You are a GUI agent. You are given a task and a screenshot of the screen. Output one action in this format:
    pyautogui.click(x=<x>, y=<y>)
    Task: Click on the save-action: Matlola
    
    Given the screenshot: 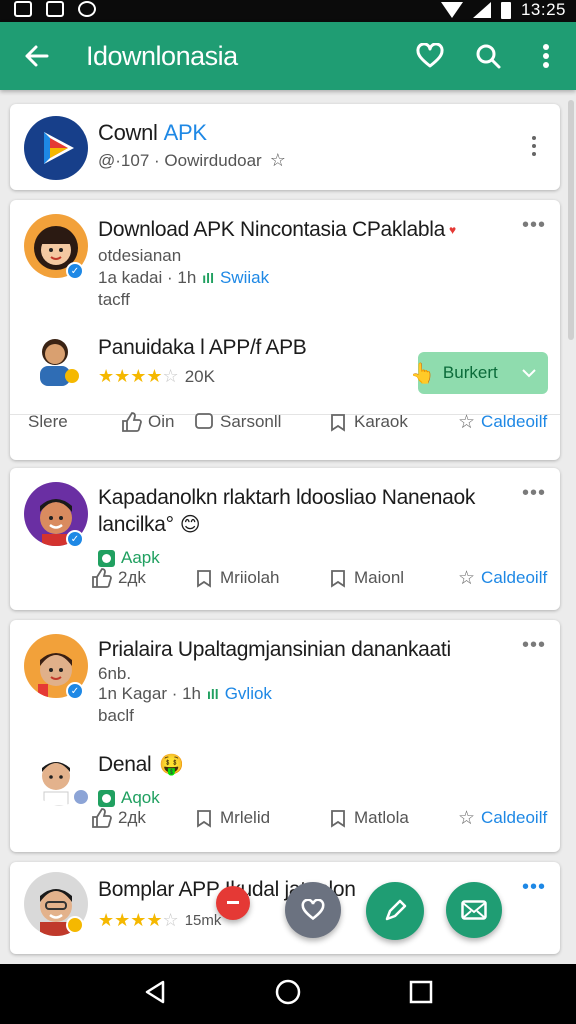 What is the action you would take?
    pyautogui.click(x=368, y=818)
    